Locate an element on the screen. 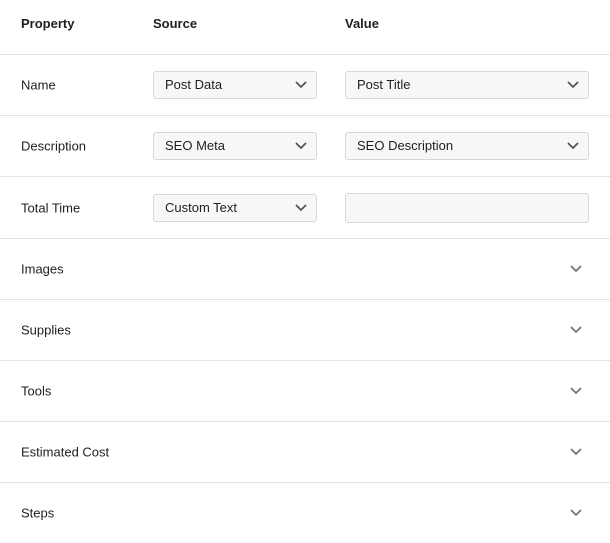 The height and width of the screenshot is (543, 610). table-row-total-time: Total Time Custom Text is located at coordinates (305, 208).